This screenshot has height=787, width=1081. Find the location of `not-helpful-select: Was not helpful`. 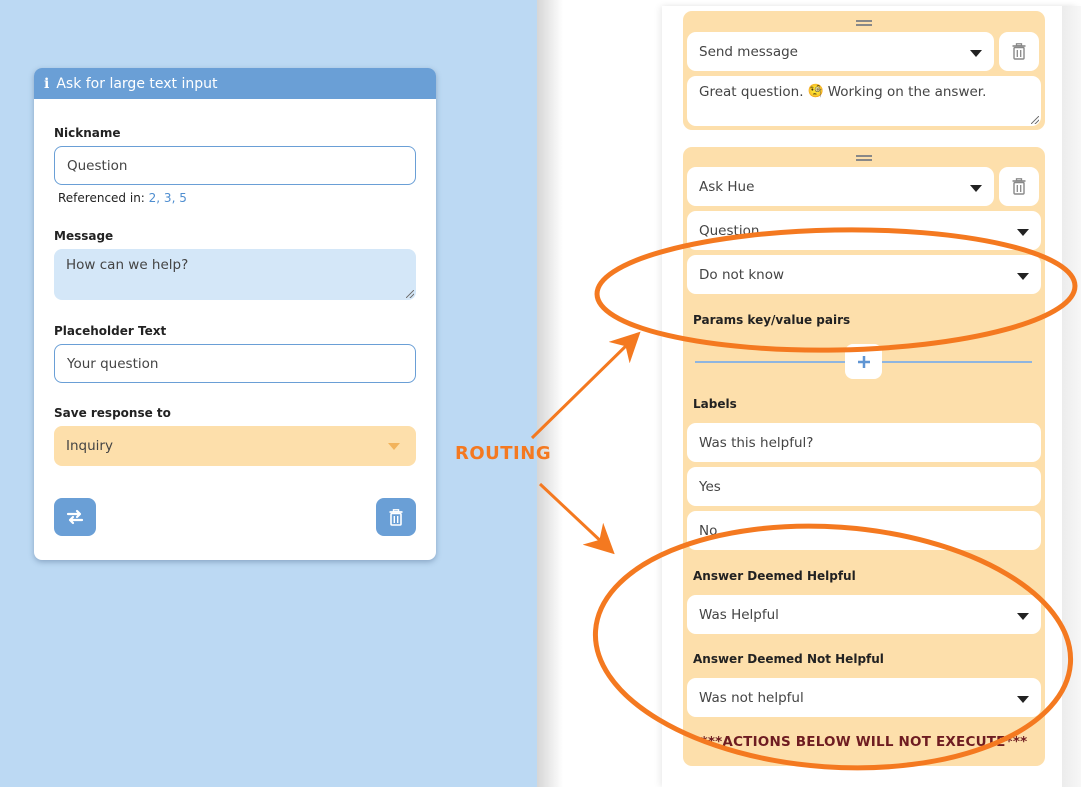

not-helpful-select: Was not helpful is located at coordinates (864, 697).